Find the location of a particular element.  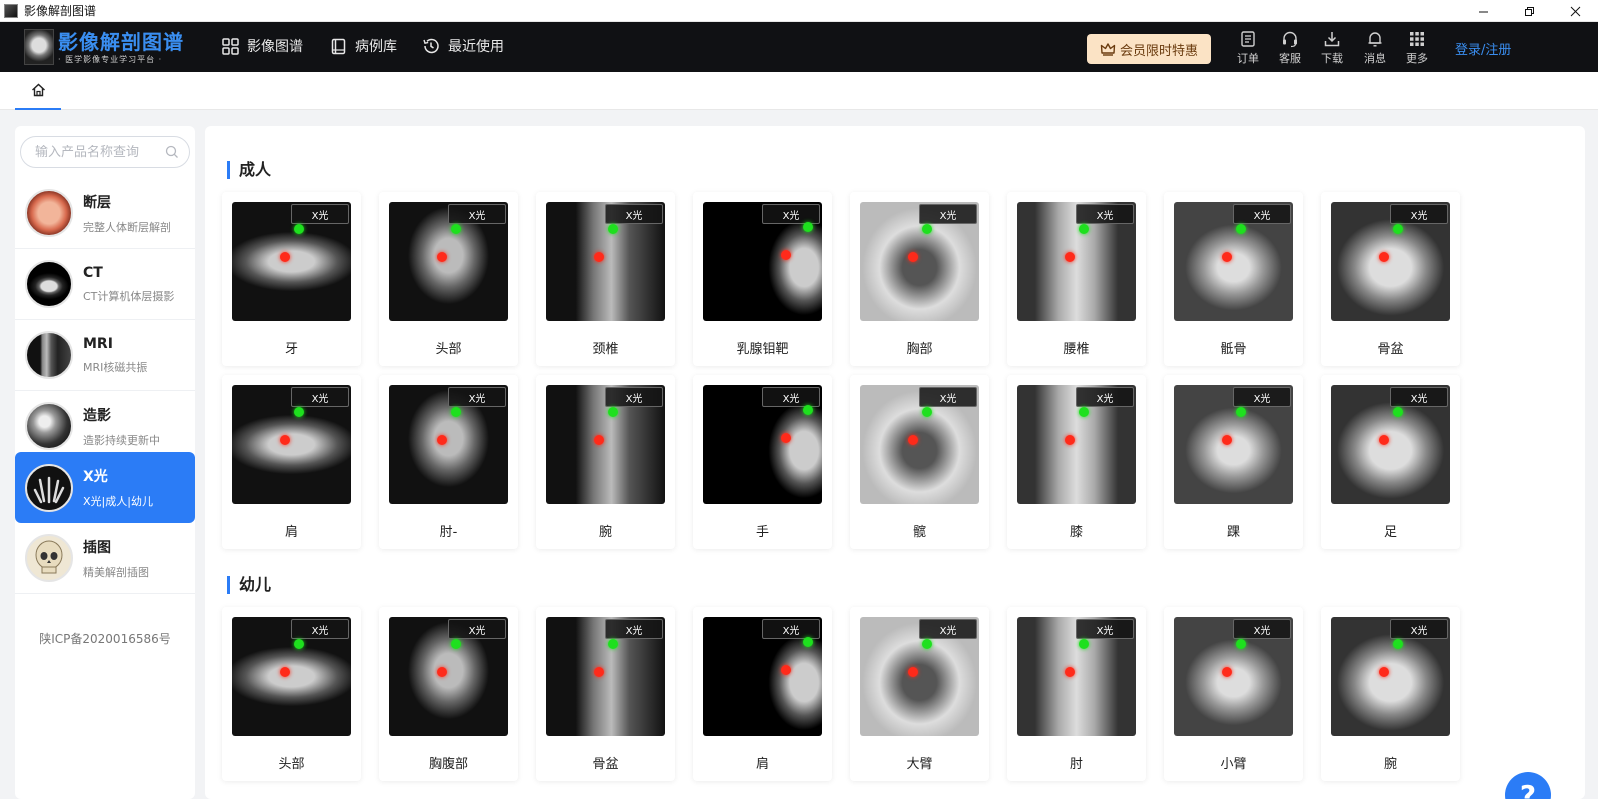

category-tomography: 断层 完整人体断层解剖 is located at coordinates (105, 213).